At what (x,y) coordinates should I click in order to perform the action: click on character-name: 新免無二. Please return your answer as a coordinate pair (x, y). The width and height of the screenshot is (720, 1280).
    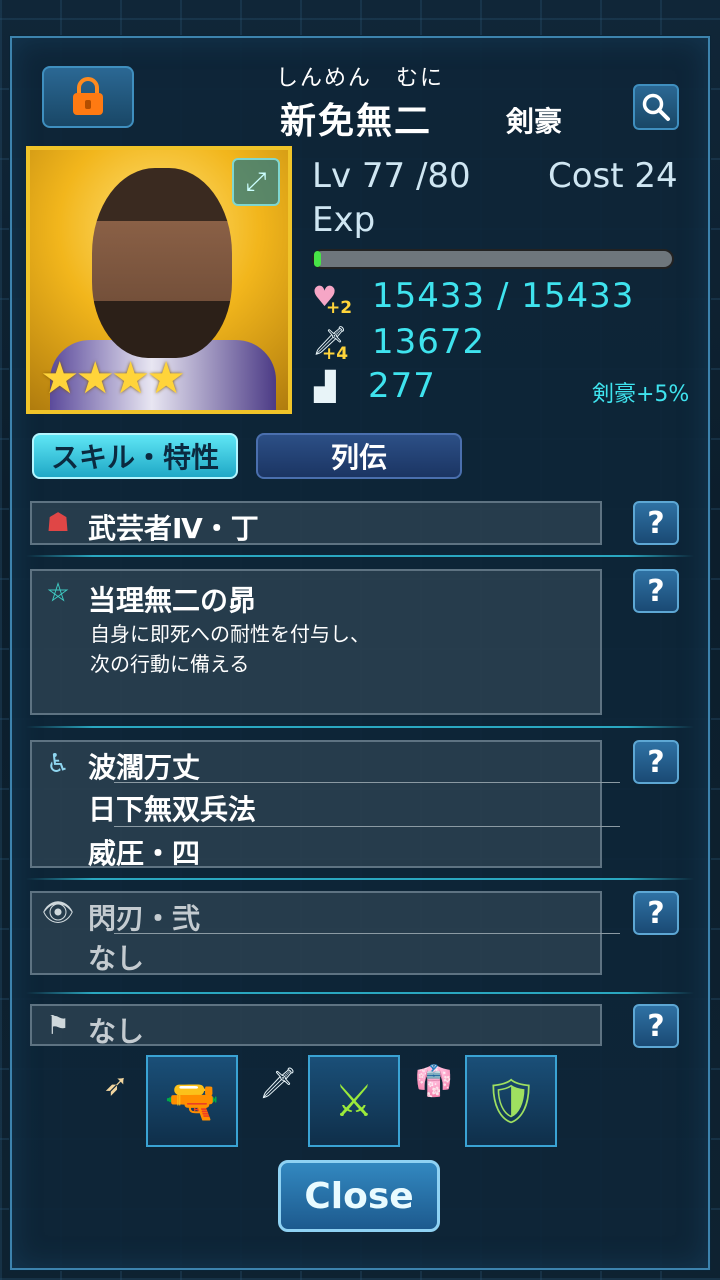
    Looking at the image, I should click on (356, 121).